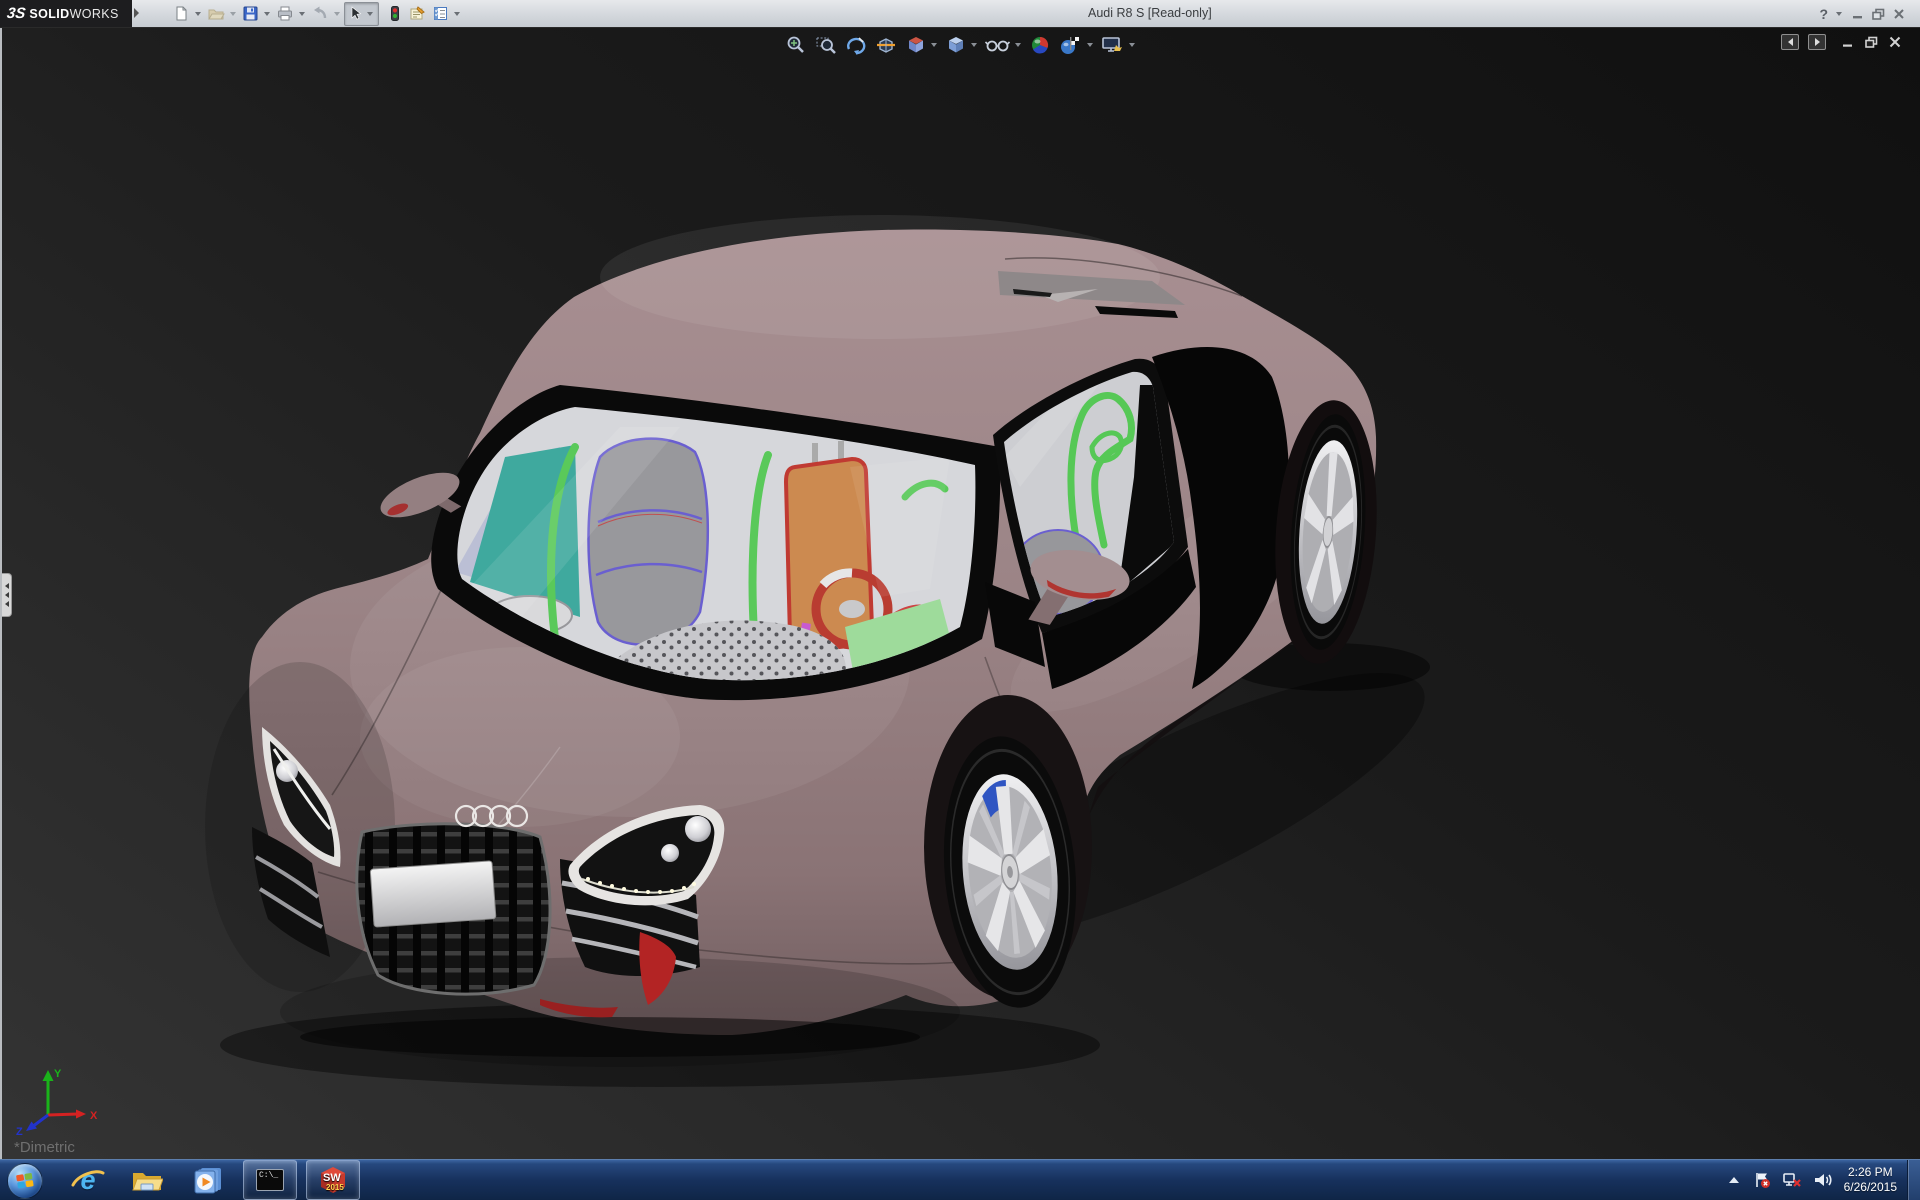  I want to click on options-list-icon, so click(440, 13).